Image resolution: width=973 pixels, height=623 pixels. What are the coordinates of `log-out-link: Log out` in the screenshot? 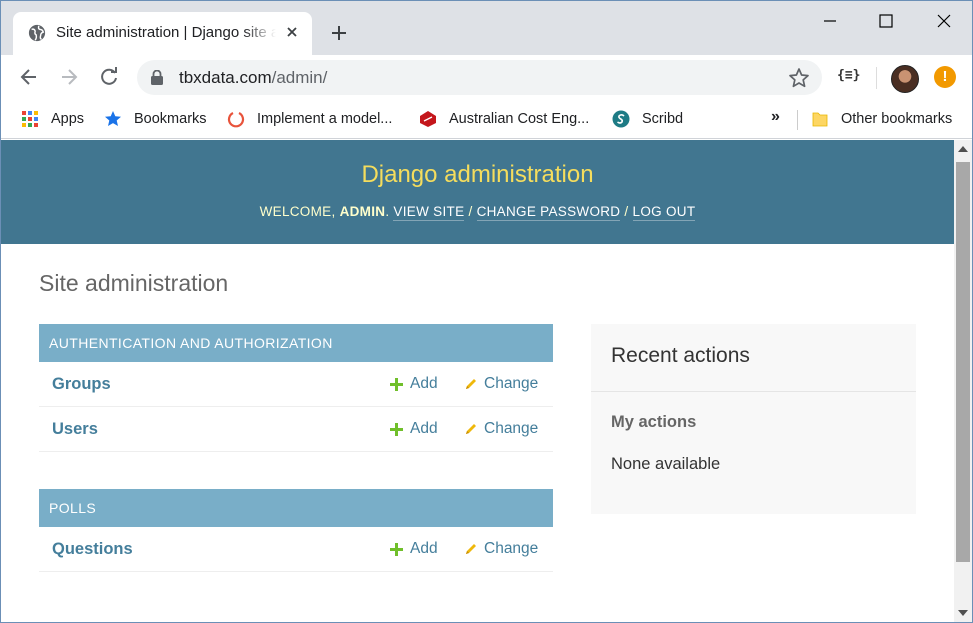 It's located at (664, 212).